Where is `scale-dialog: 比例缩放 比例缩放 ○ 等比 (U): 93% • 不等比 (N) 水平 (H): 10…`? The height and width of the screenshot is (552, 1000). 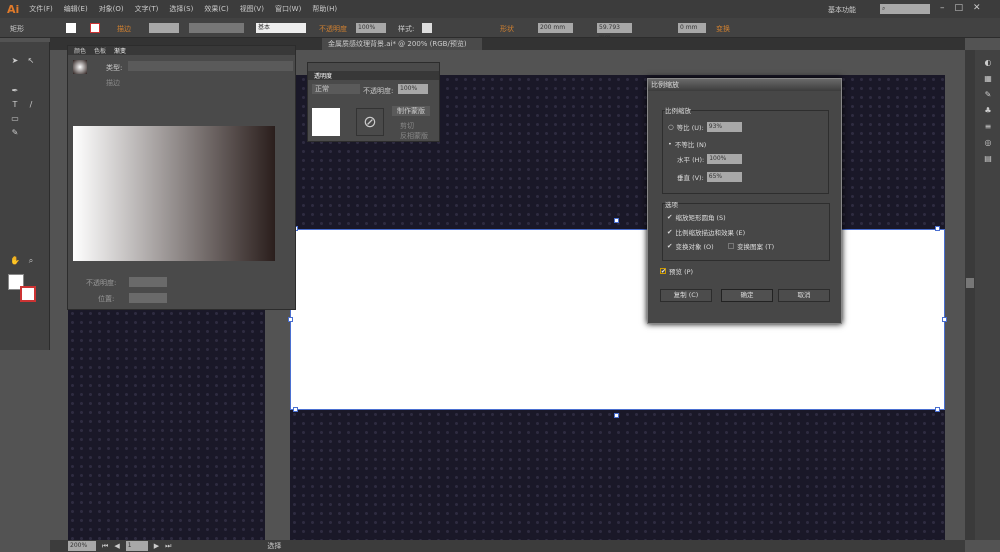 scale-dialog: 比例缩放 比例缩放 ○ 等比 (U): 93% • 不等比 (N) 水平 (H): 10… is located at coordinates (744, 201).